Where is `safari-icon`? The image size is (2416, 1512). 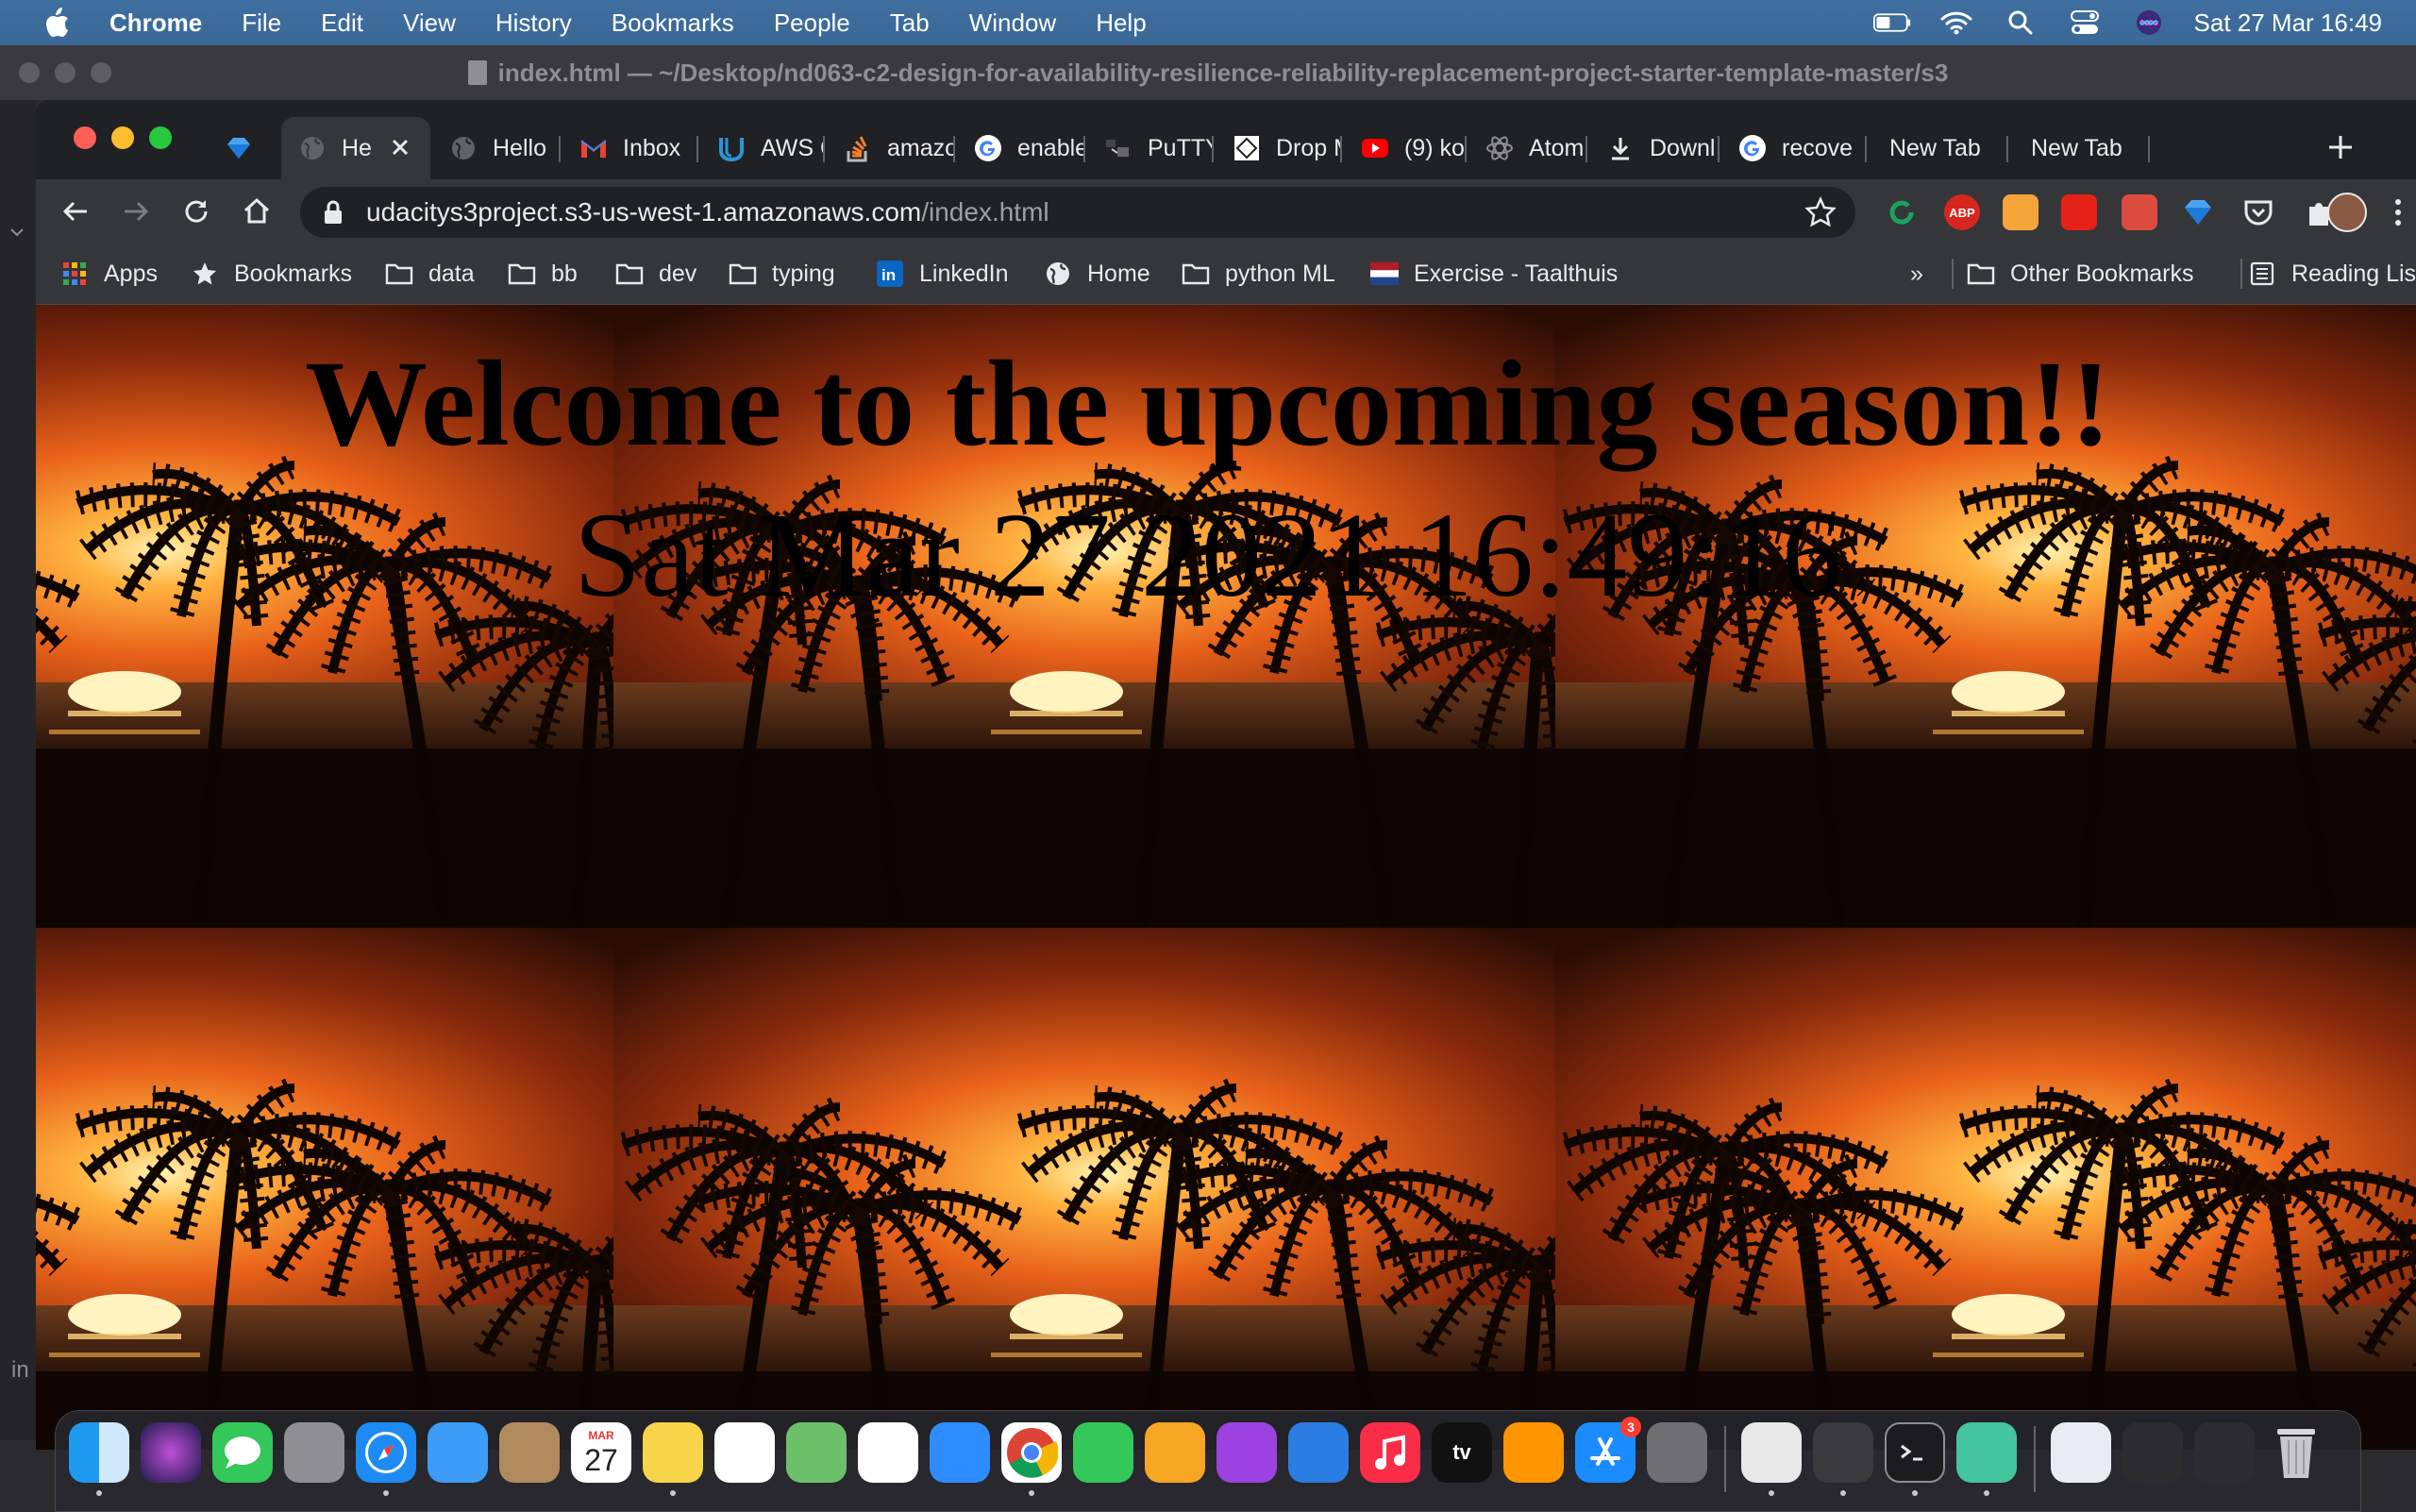 safari-icon is located at coordinates (386, 1452).